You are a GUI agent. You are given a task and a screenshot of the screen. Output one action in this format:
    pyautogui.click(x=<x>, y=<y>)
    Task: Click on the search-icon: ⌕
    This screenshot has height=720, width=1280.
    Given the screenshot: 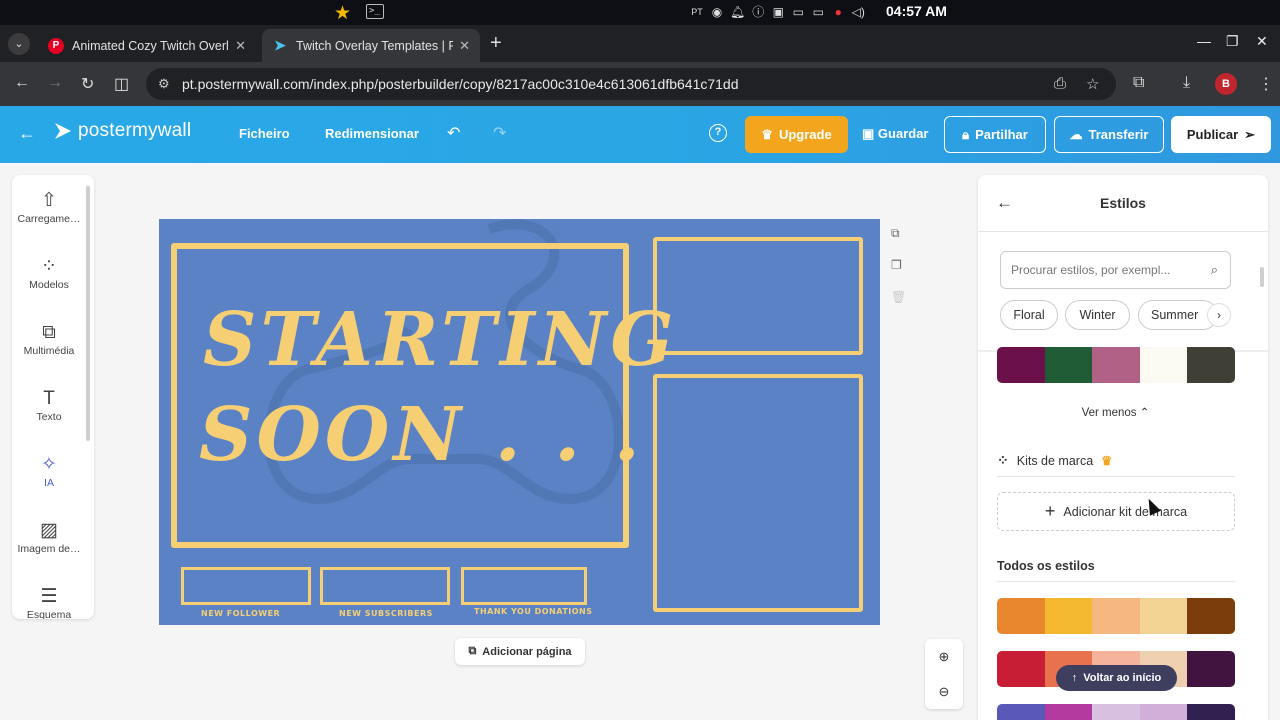 What is the action you would take?
    pyautogui.click(x=1214, y=270)
    